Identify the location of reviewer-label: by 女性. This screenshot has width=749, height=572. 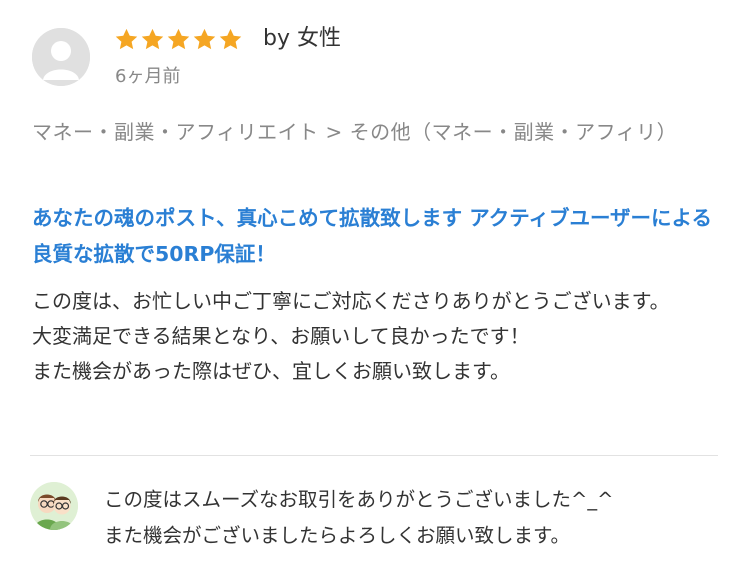
(302, 38).